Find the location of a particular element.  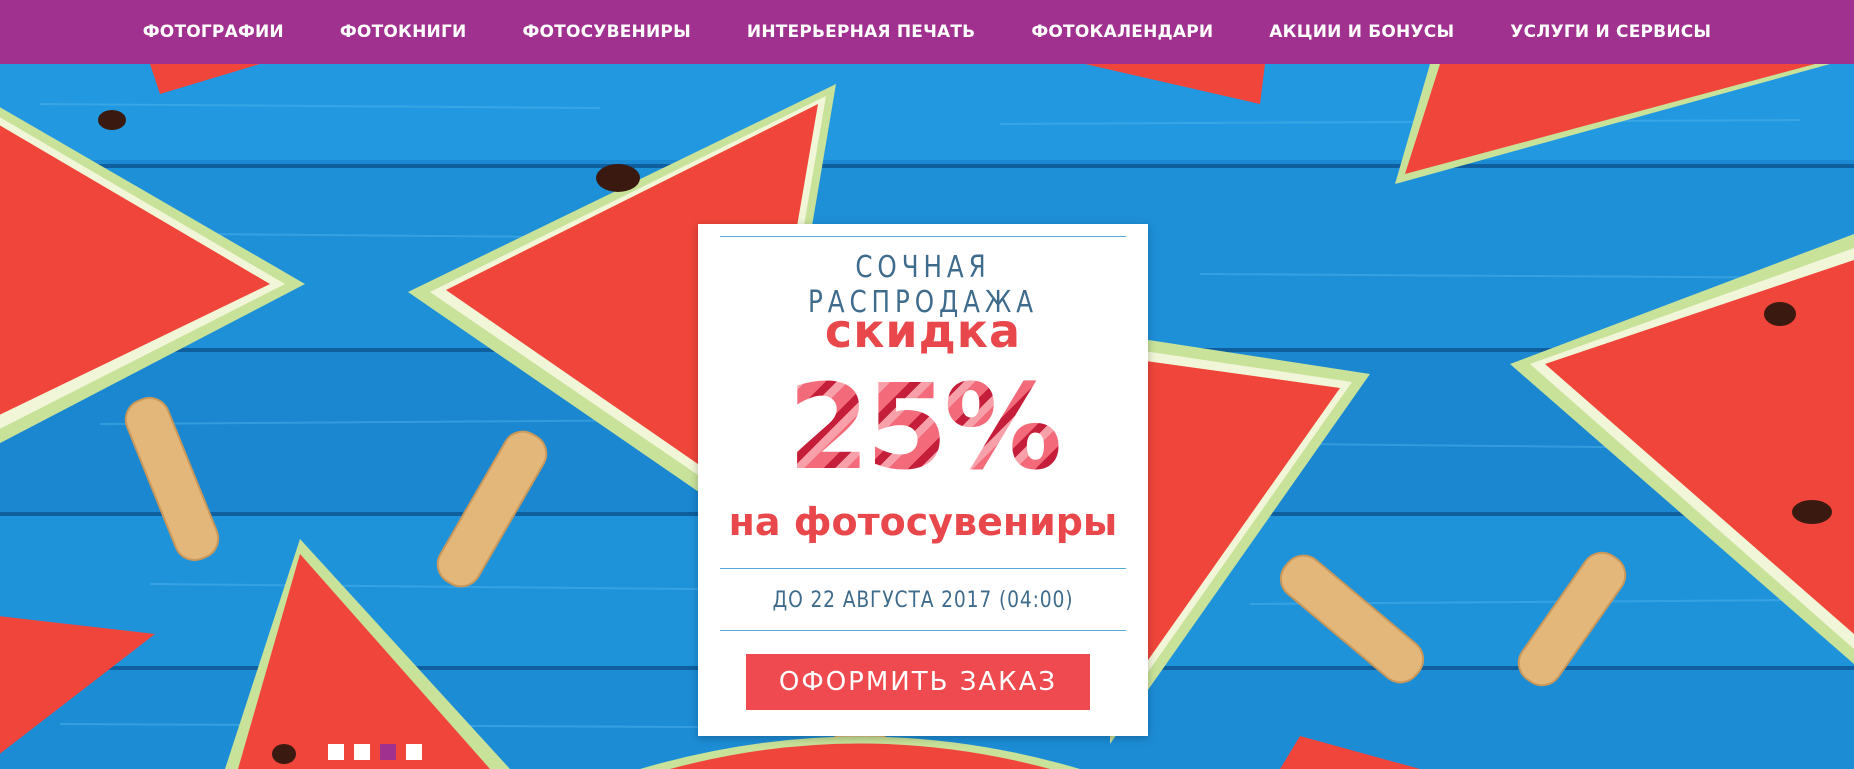

nav-item-photobooks: ФОТОКНИГИ is located at coordinates (403, 32).